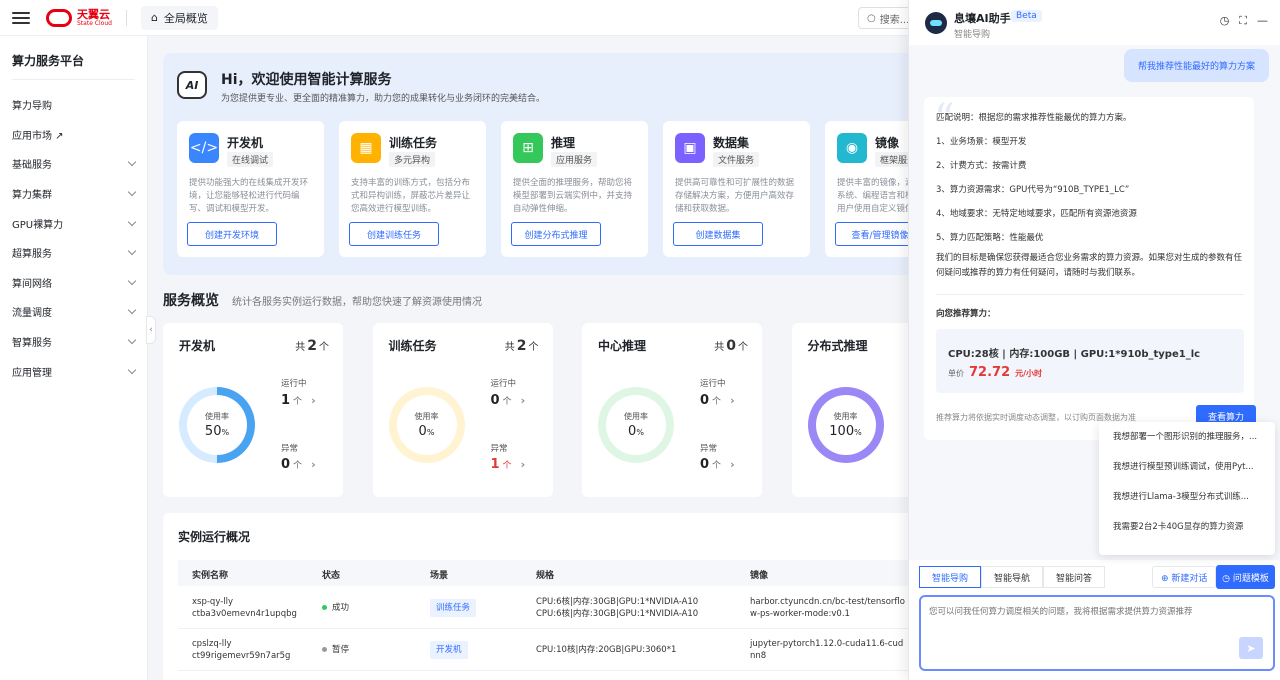  I want to click on new-chat-button: ⊕ 新建对话, so click(1184, 577).